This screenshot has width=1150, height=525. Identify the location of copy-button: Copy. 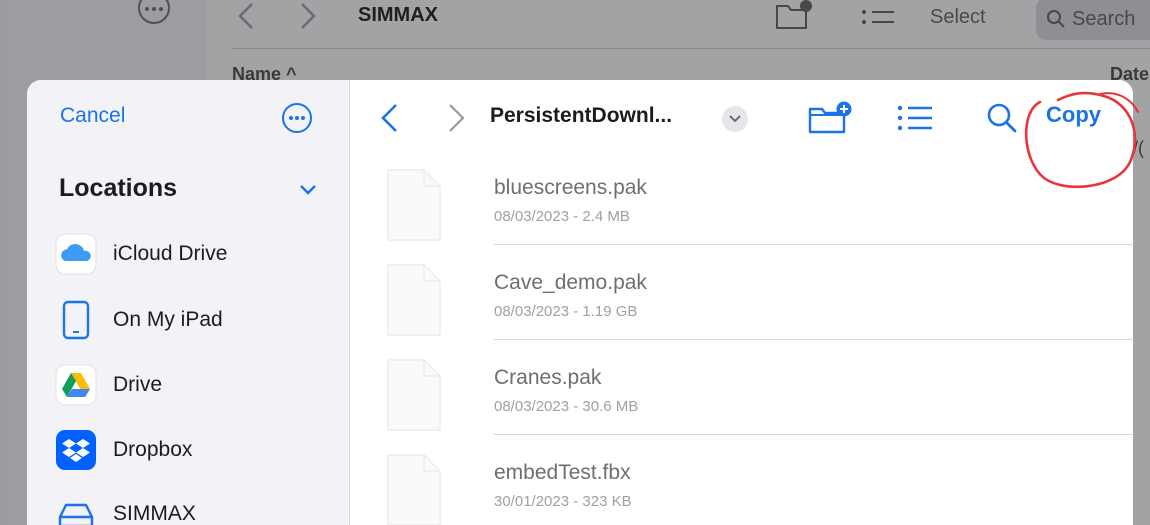
(1073, 115).